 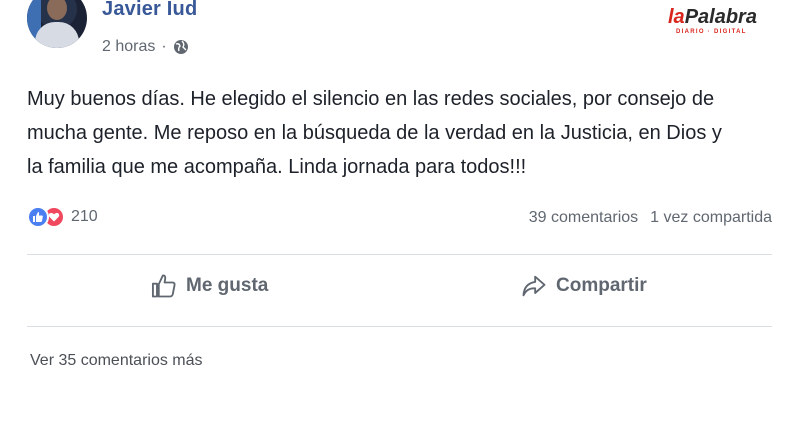 What do you see at coordinates (62, 217) in the screenshot?
I see `reactions-summary: 210` at bounding box center [62, 217].